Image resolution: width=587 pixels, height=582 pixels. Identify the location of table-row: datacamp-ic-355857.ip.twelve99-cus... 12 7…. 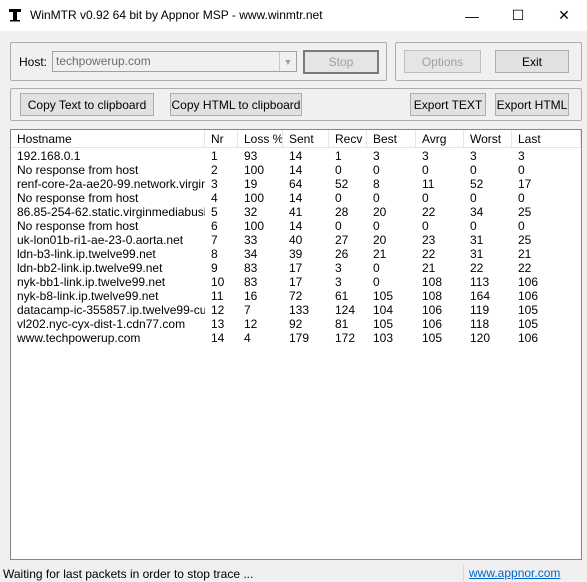
(296, 310).